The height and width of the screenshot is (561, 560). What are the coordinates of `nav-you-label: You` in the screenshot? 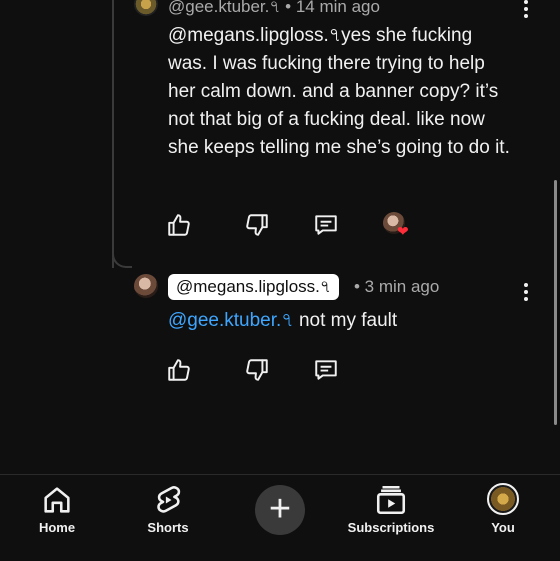 It's located at (503, 527).